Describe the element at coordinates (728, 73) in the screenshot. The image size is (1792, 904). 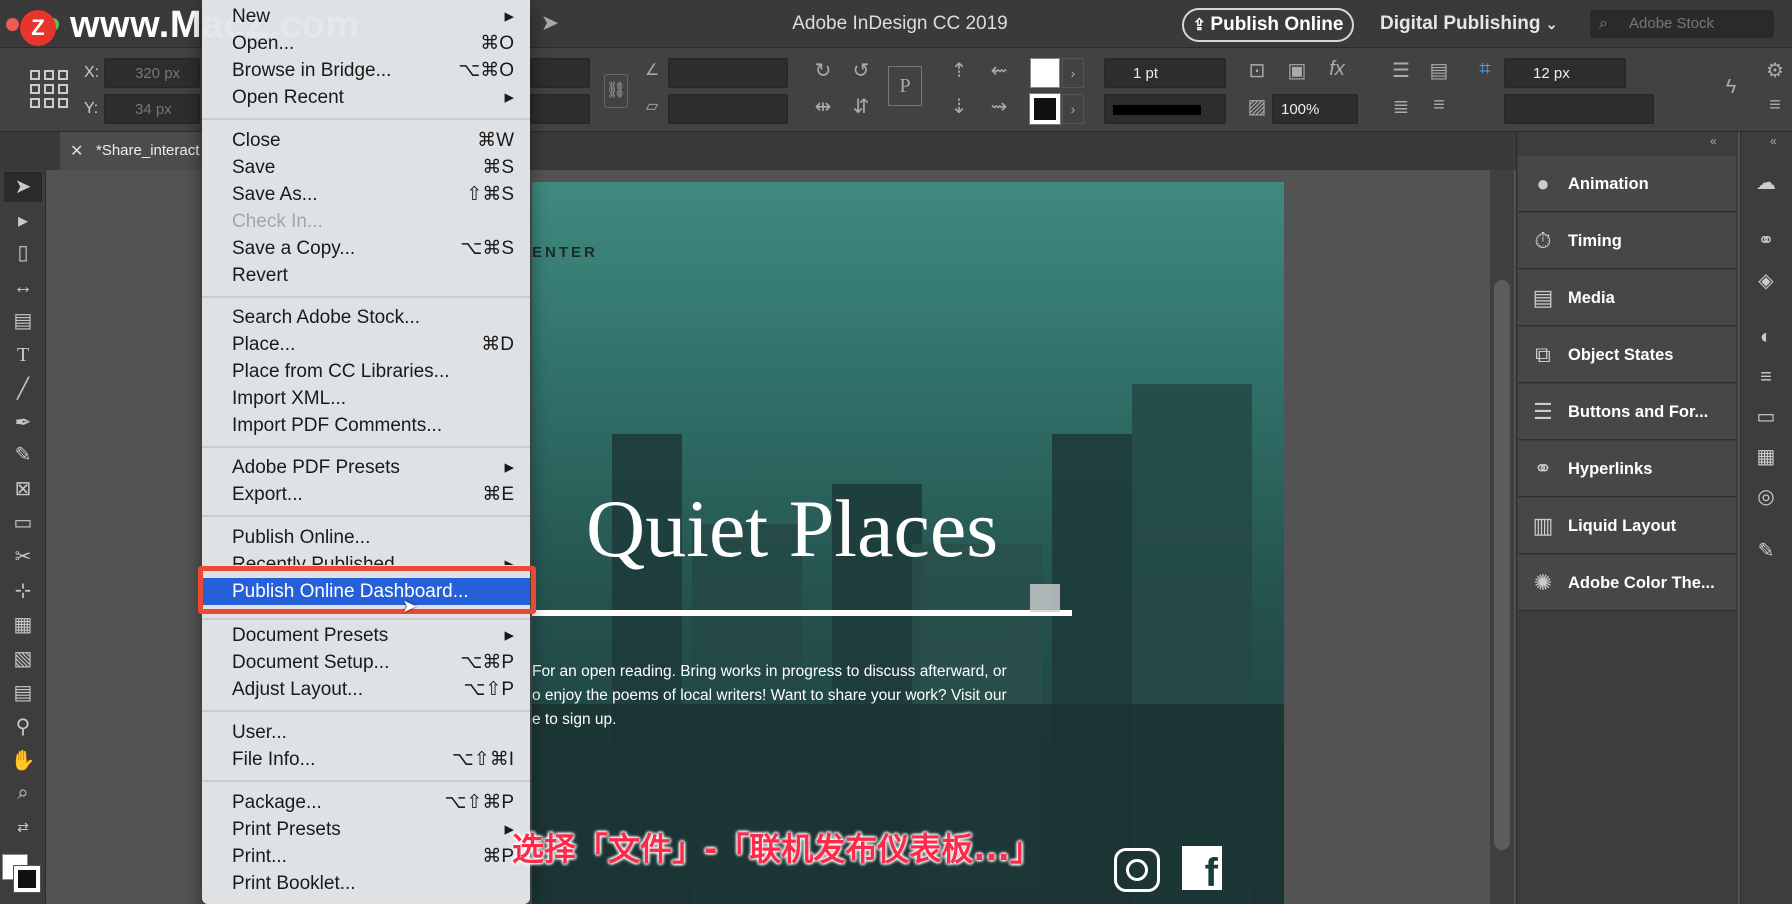
I see `rotation-field` at that location.